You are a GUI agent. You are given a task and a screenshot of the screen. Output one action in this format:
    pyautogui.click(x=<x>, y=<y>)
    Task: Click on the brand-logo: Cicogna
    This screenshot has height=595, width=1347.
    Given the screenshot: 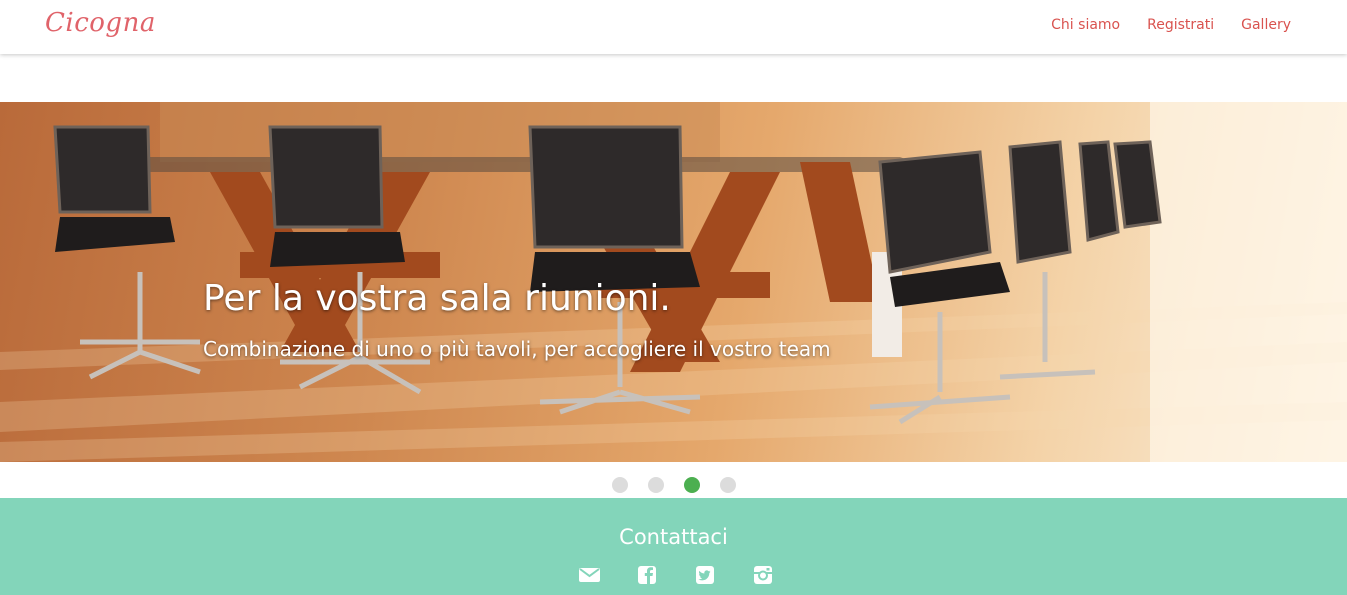 What is the action you would take?
    pyautogui.click(x=100, y=23)
    